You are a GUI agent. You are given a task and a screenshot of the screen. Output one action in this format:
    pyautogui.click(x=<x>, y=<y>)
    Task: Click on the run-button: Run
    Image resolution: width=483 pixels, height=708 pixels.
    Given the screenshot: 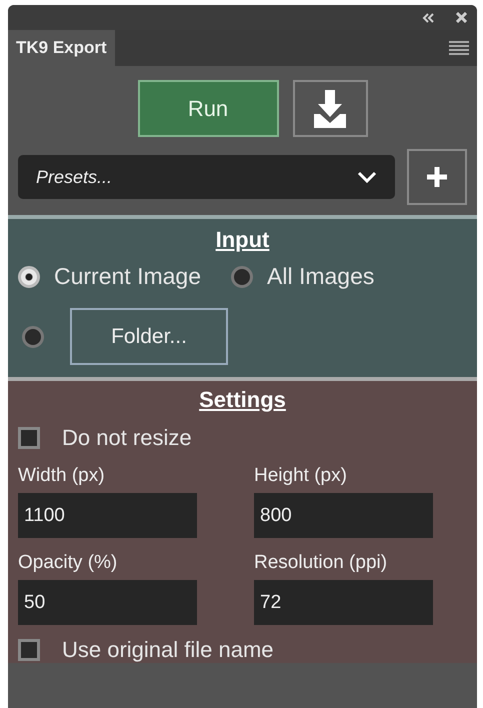 What is the action you would take?
    pyautogui.click(x=208, y=108)
    